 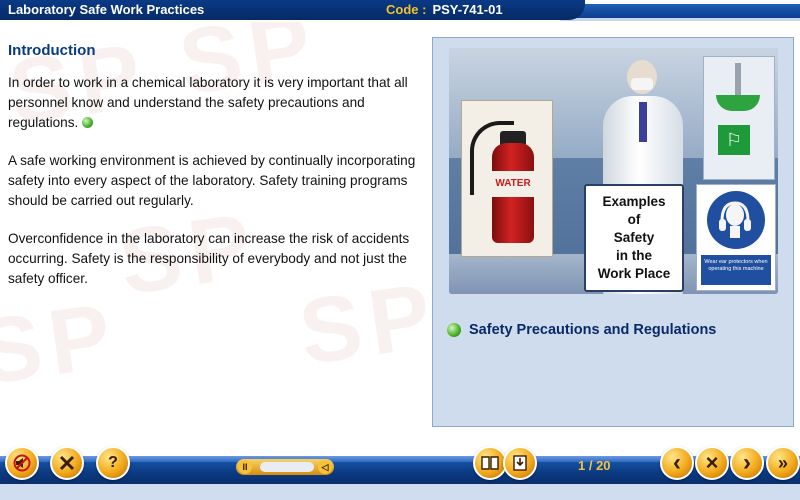 I want to click on emergency-sign-icon: ⚐, so click(x=734, y=140).